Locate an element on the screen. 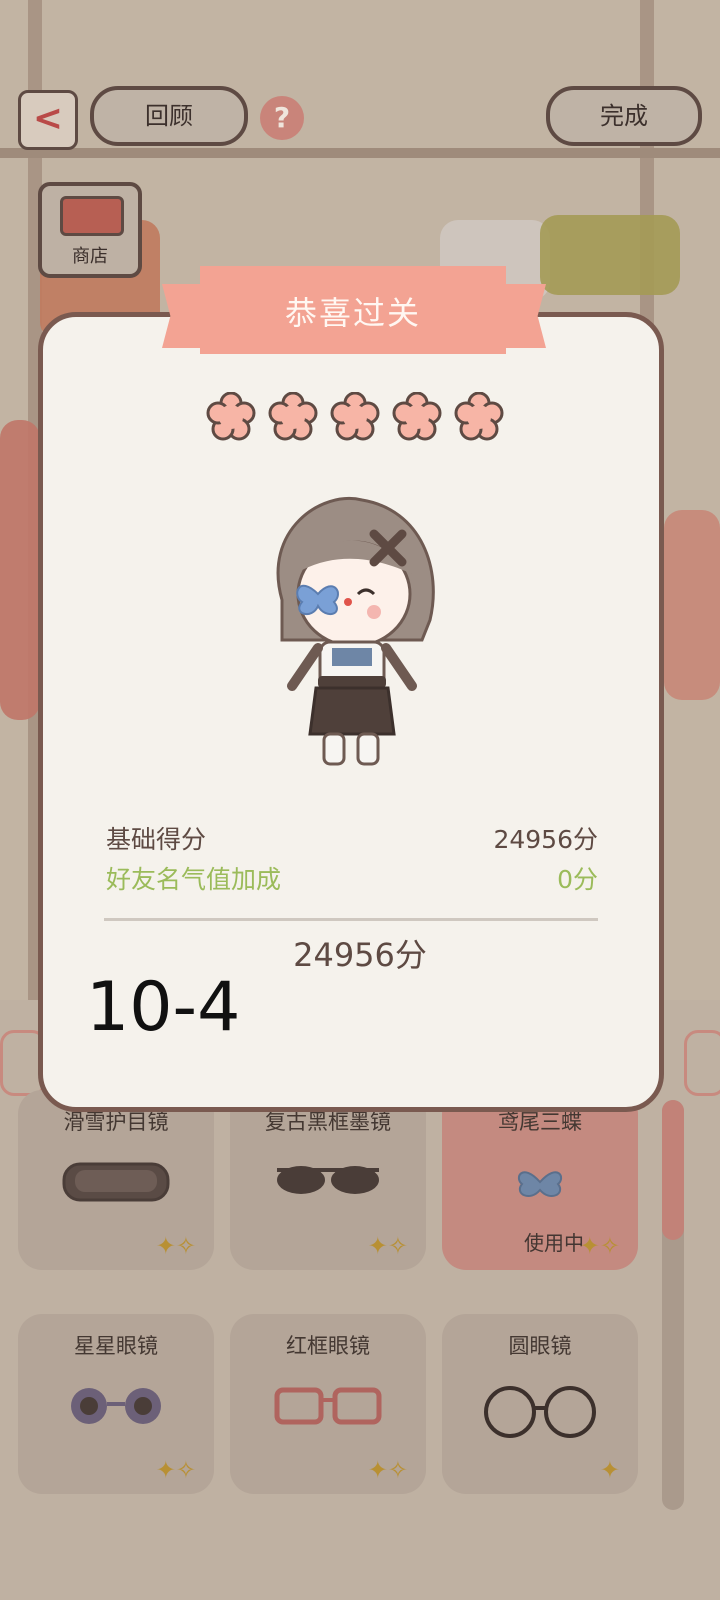 The width and height of the screenshot is (720, 1600). base-score-row: 基础得分 24956分 is located at coordinates (352, 838).